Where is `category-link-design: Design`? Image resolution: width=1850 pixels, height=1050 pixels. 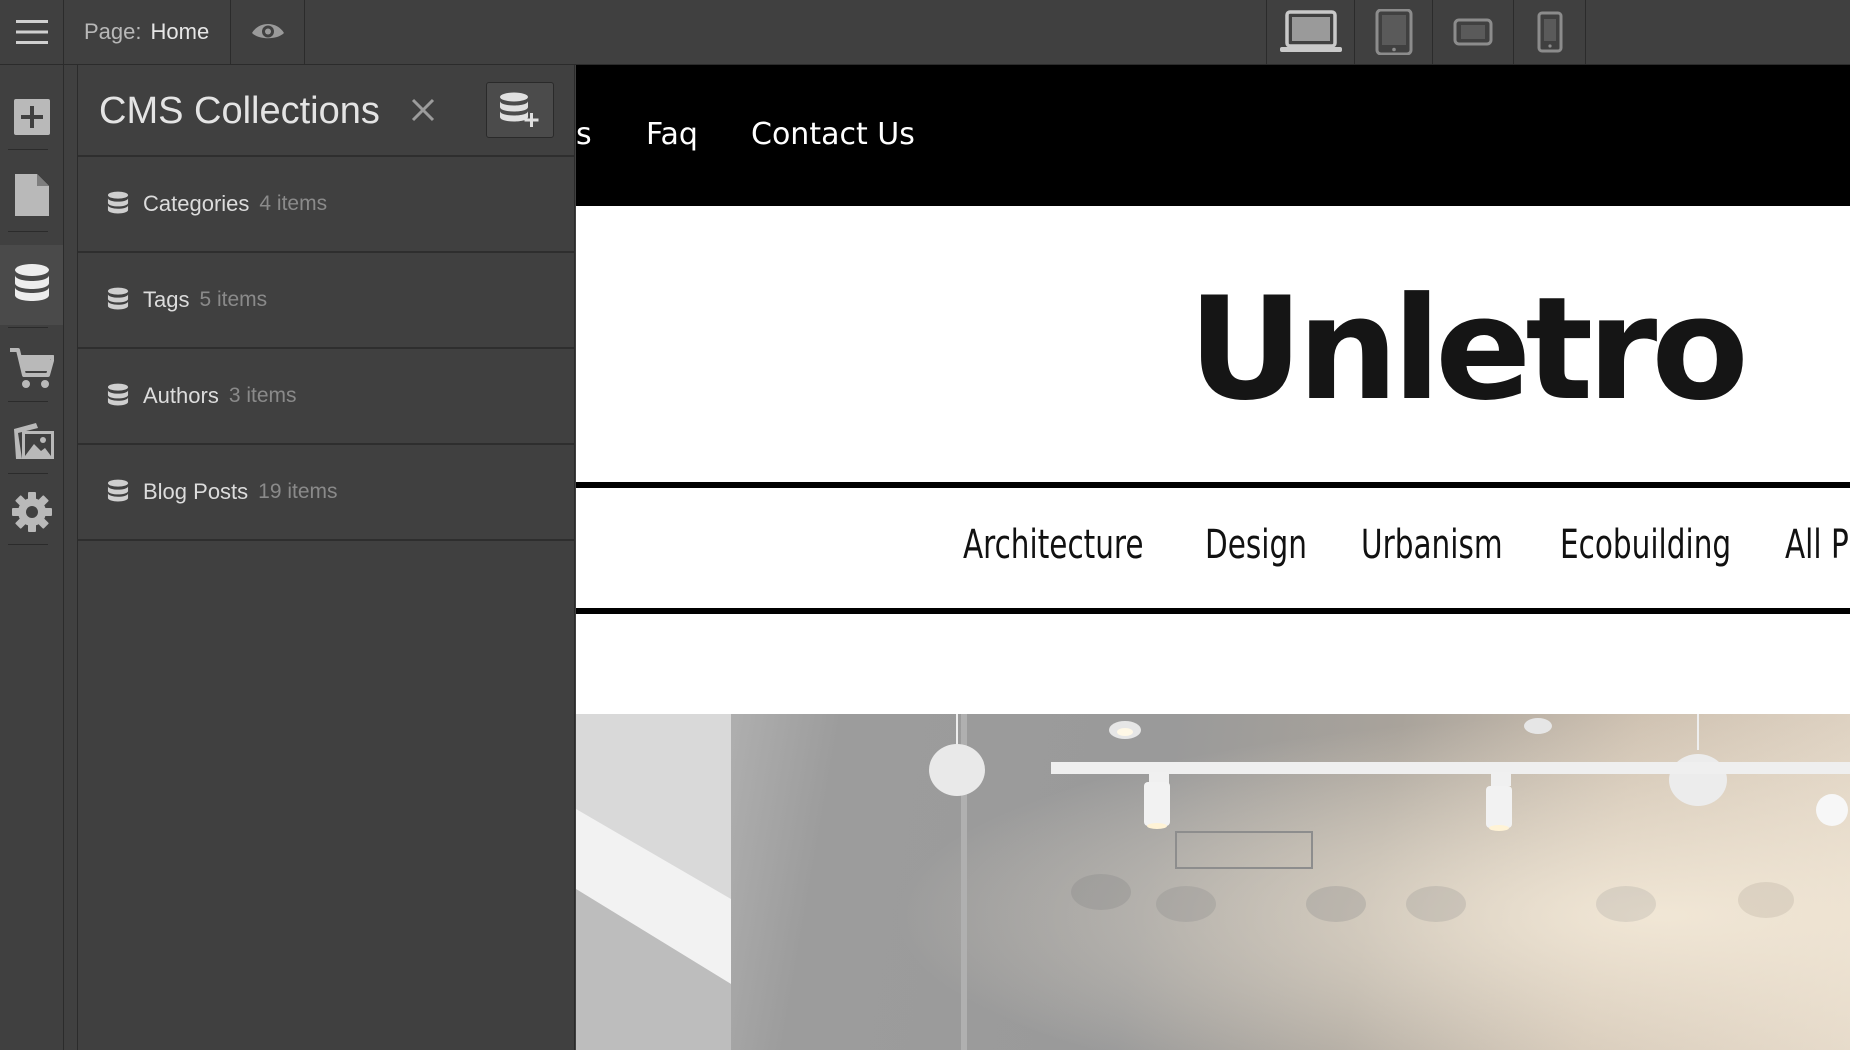 category-link-design: Design is located at coordinates (1256, 545).